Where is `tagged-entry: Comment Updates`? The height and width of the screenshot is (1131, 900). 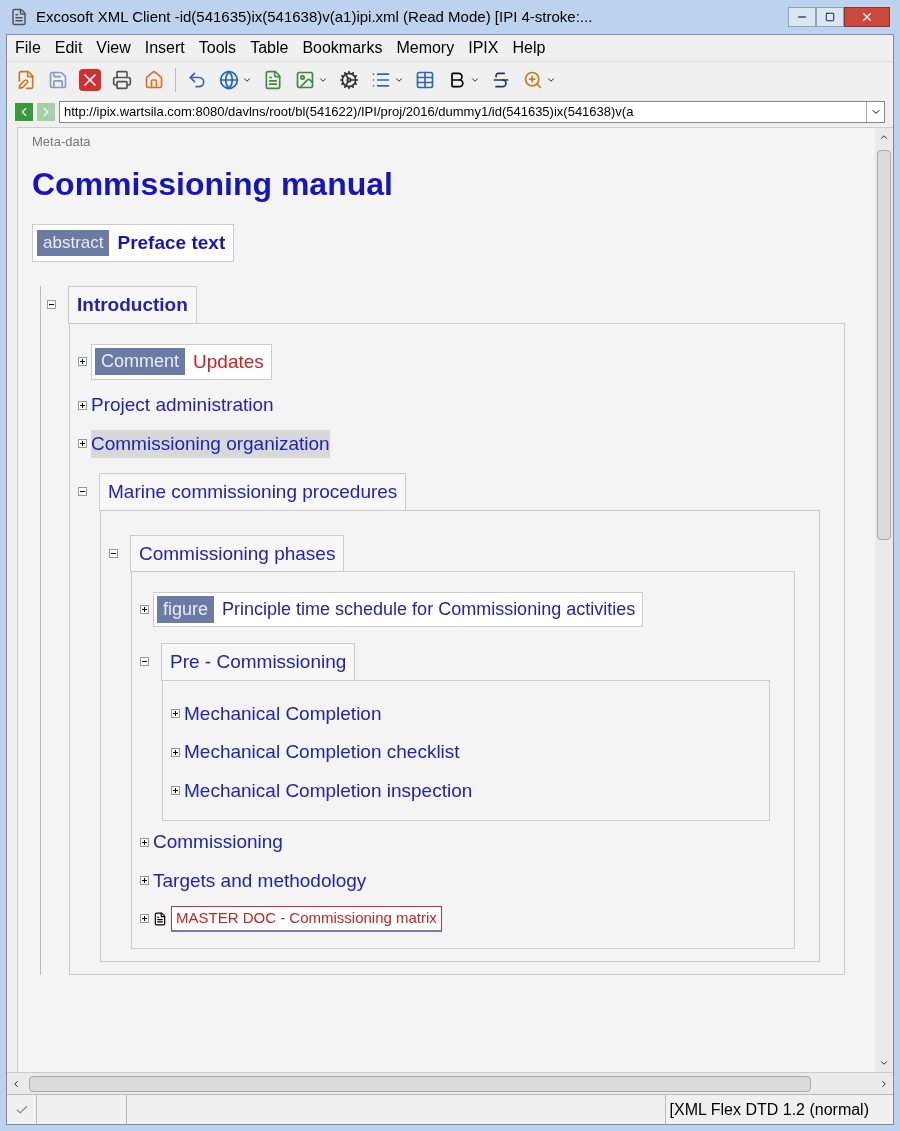
tagged-entry: Comment Updates is located at coordinates (181, 361).